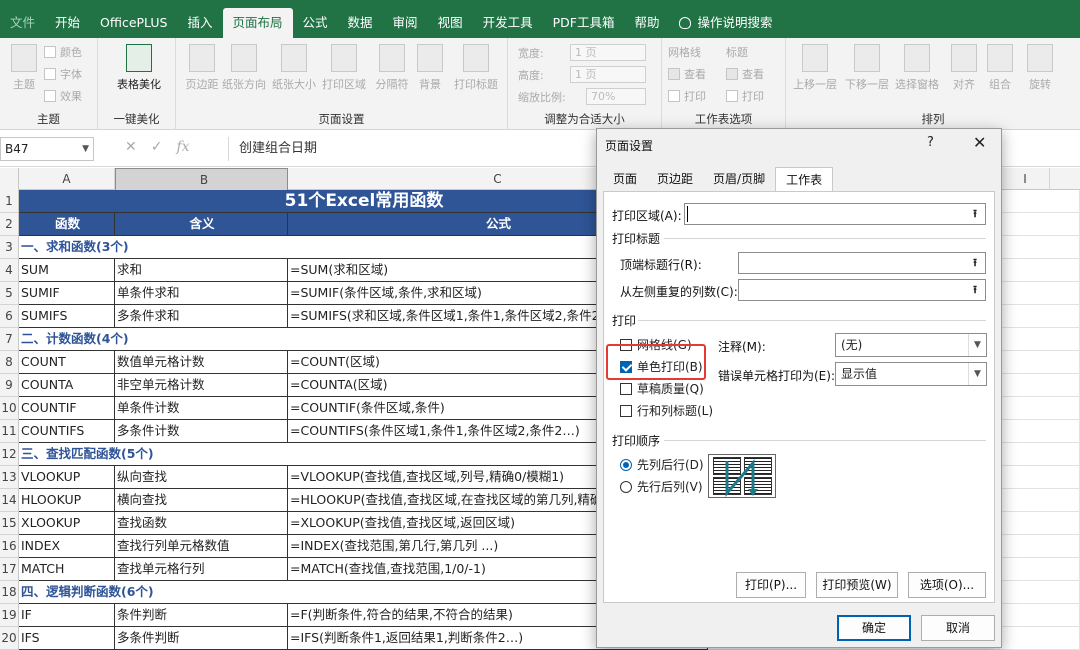 This screenshot has width=1080, height=650. I want to click on row-col-headings-checkbox: 行和列标题(L), so click(666, 410).